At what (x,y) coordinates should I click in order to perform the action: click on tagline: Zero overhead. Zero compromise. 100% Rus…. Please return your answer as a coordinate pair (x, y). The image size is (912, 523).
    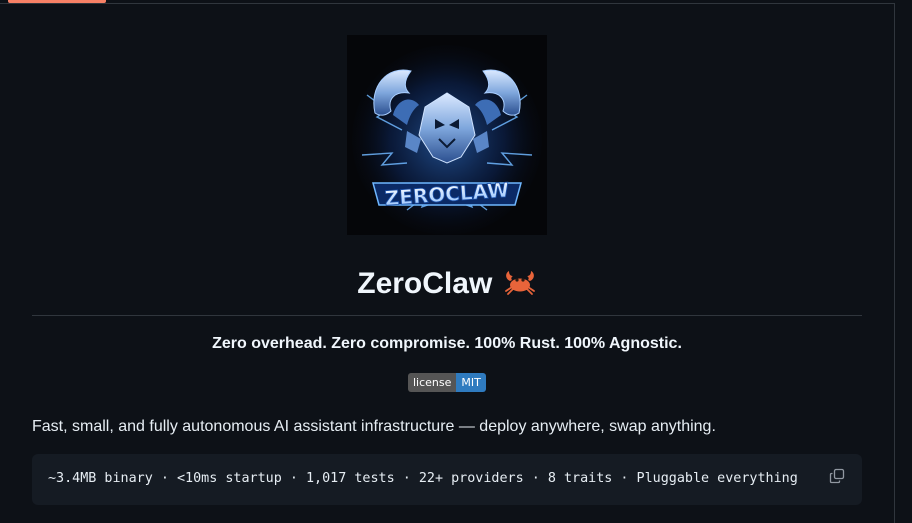
    Looking at the image, I should click on (447, 343).